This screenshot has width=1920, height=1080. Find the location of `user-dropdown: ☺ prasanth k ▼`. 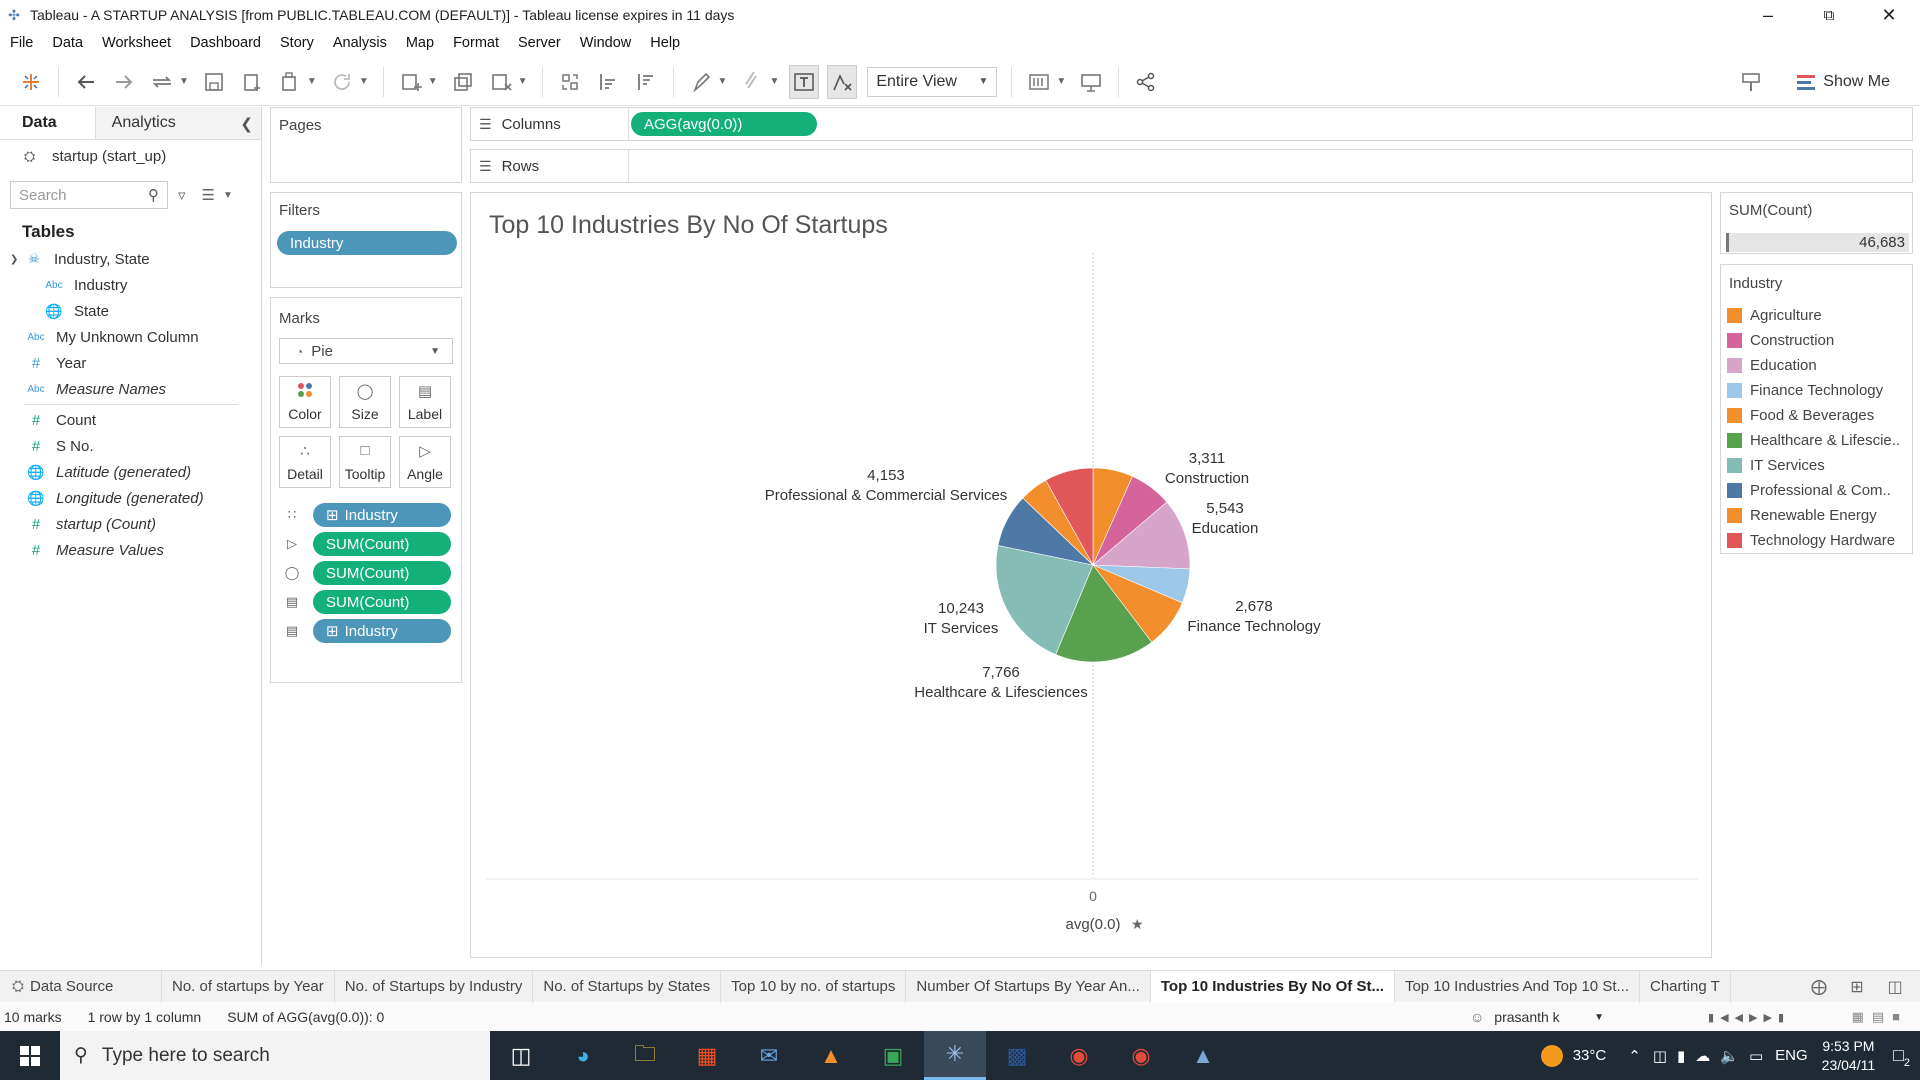

user-dropdown: ☺ prasanth k ▼ is located at coordinates (1538, 1017).